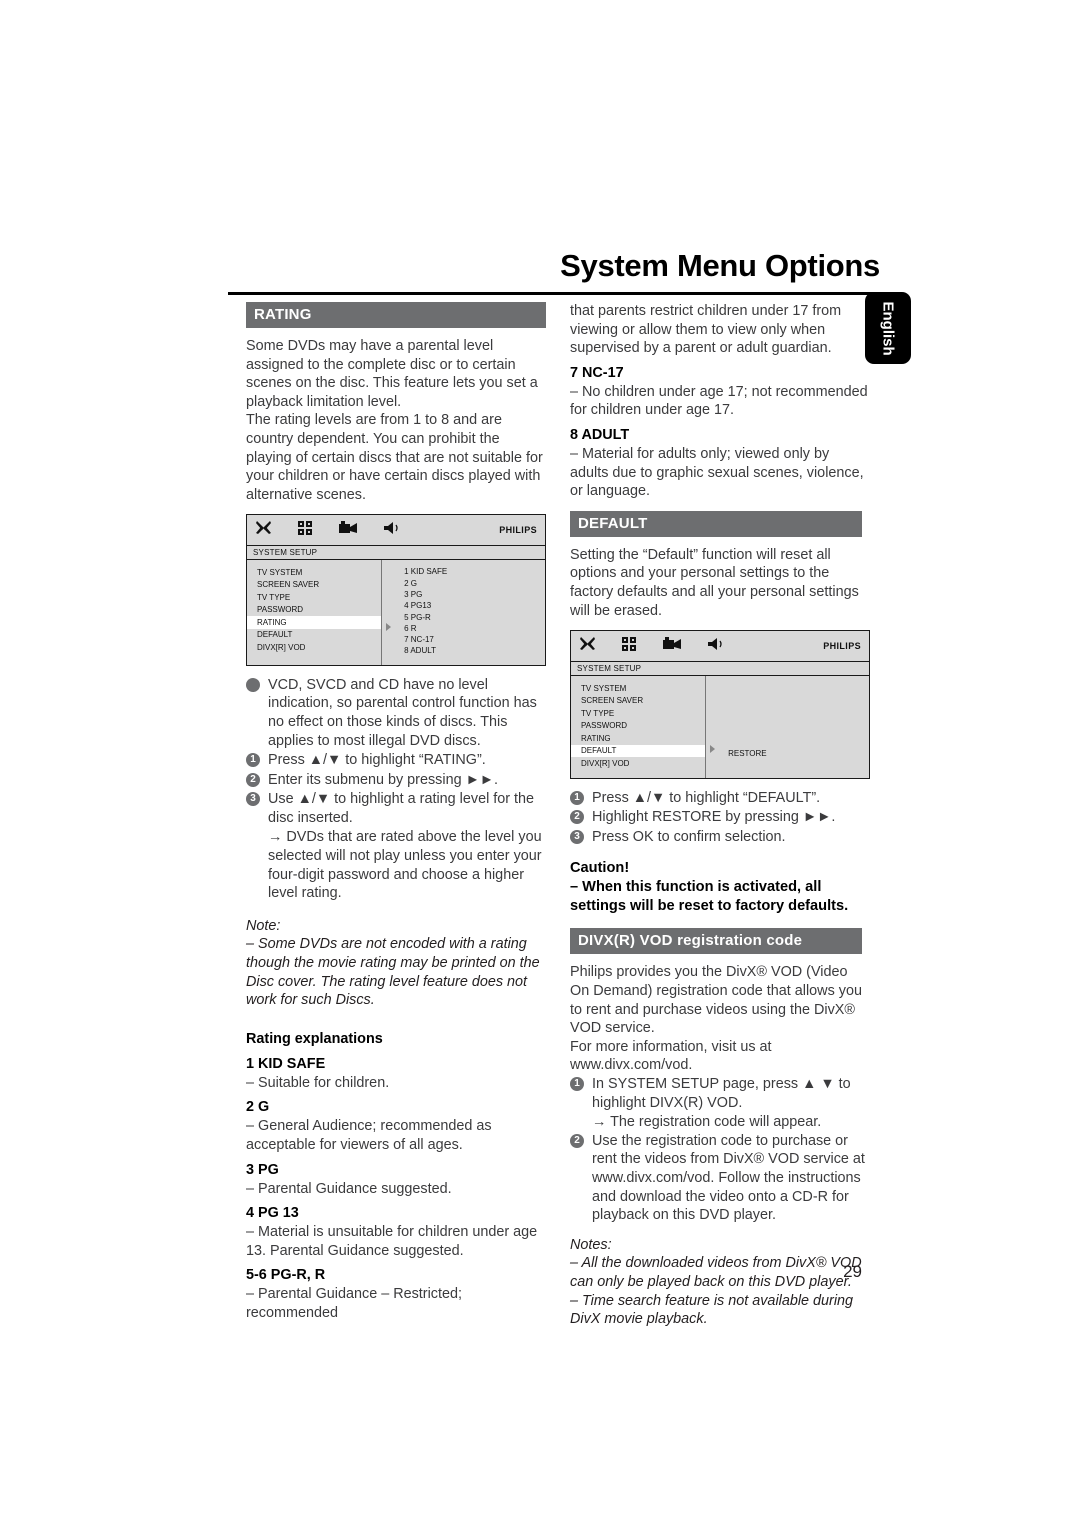  Describe the element at coordinates (720, 265) in the screenshot. I see `page-title: System Menu Options` at that location.